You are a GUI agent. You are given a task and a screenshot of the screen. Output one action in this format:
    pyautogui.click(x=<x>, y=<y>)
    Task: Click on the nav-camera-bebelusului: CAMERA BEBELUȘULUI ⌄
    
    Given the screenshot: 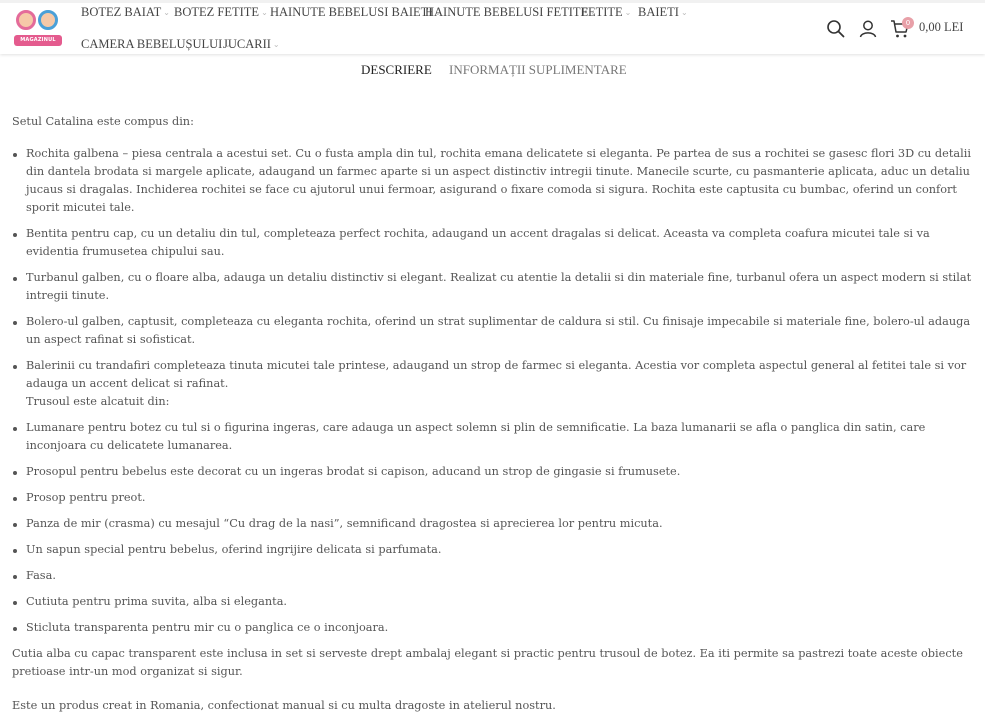 What is the action you would take?
    pyautogui.click(x=156, y=44)
    